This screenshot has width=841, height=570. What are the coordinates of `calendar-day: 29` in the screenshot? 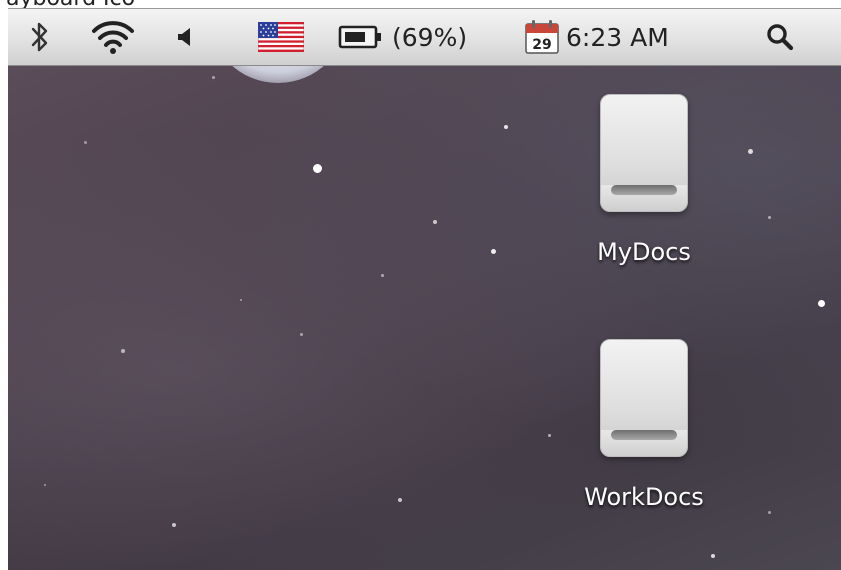 It's located at (541, 45).